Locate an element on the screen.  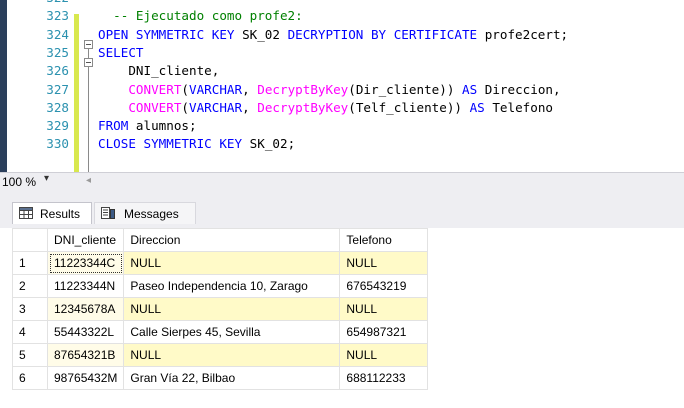
code-line: CLOSE SYMMETRIC KEY SK_02; is located at coordinates (196, 144).